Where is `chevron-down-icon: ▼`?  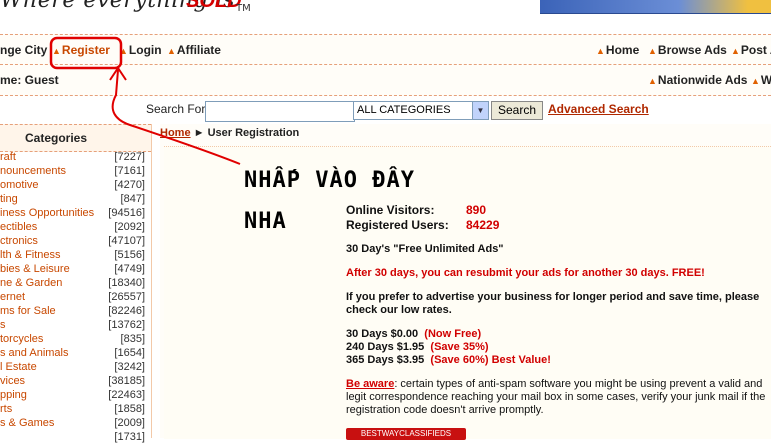
chevron-down-icon: ▼ is located at coordinates (480, 110).